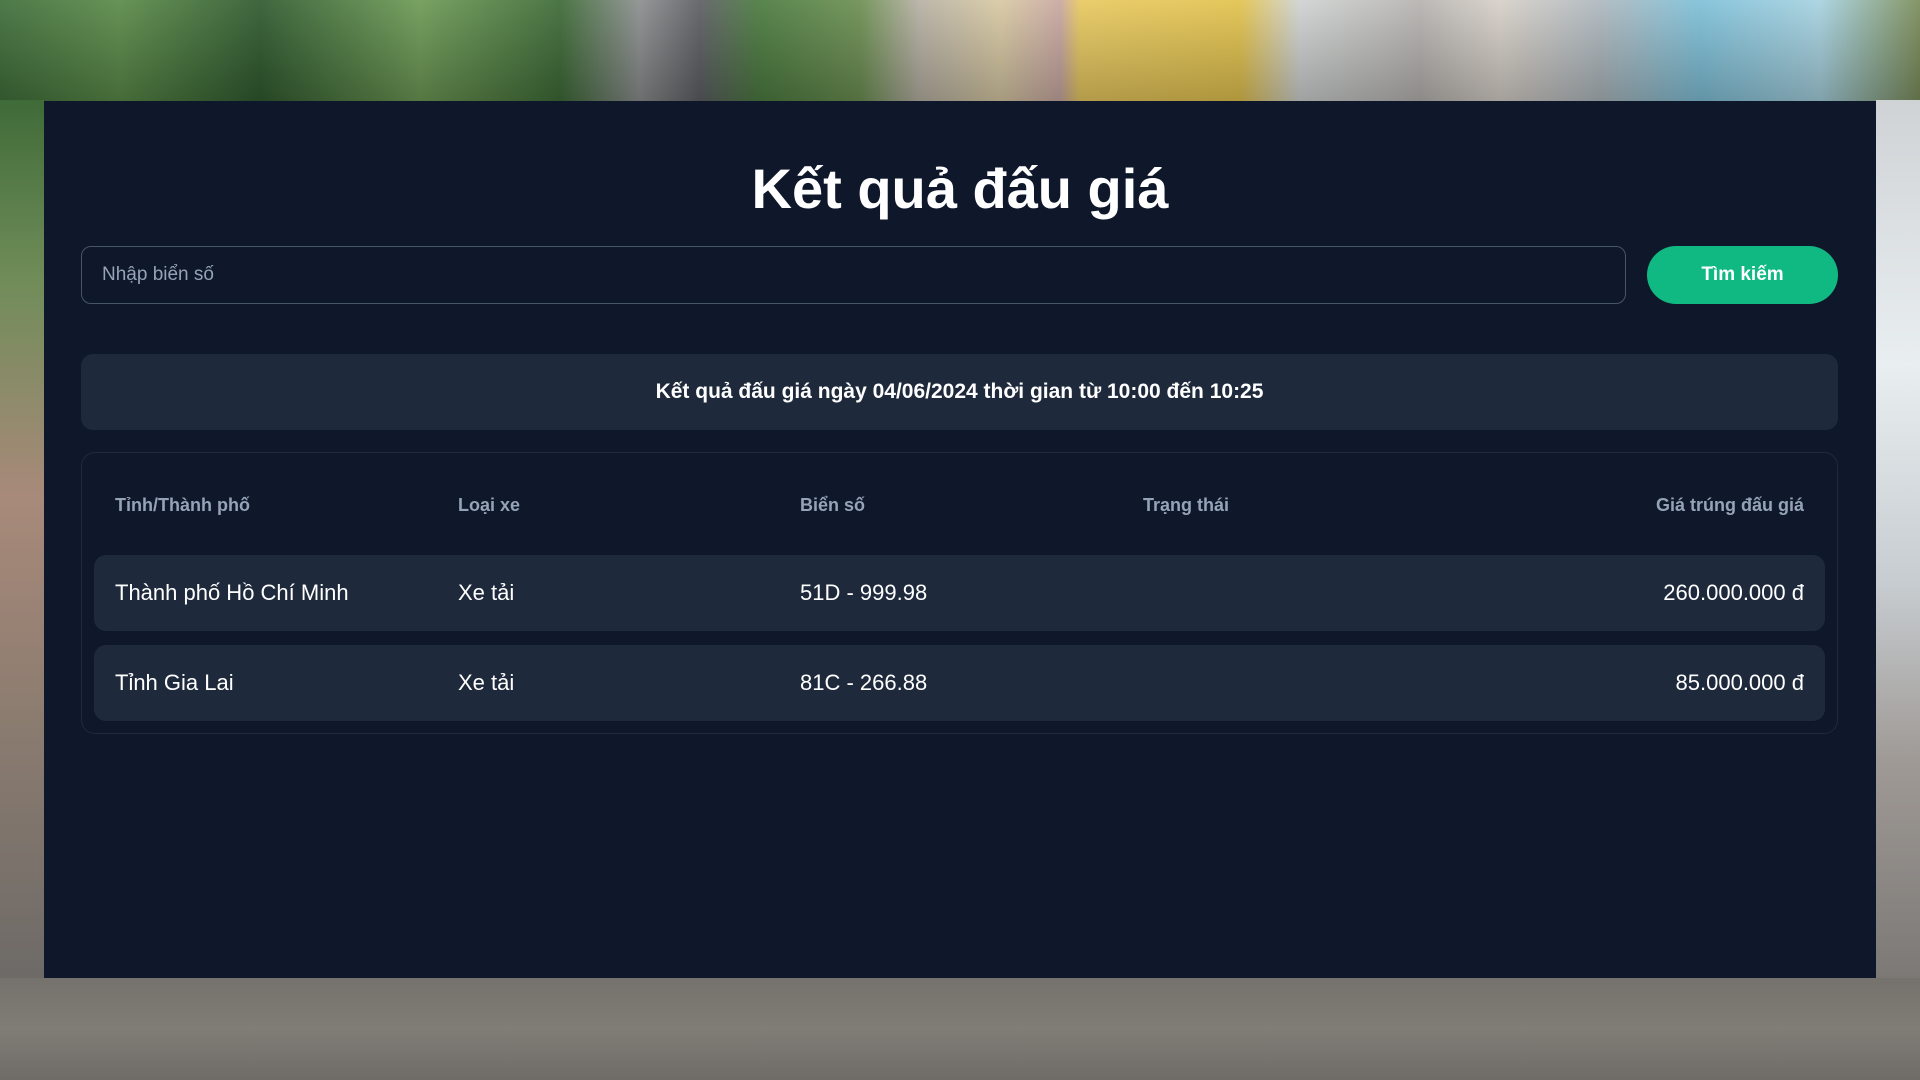  I want to click on header-province: Tỉnh/Thành phố, so click(182, 505).